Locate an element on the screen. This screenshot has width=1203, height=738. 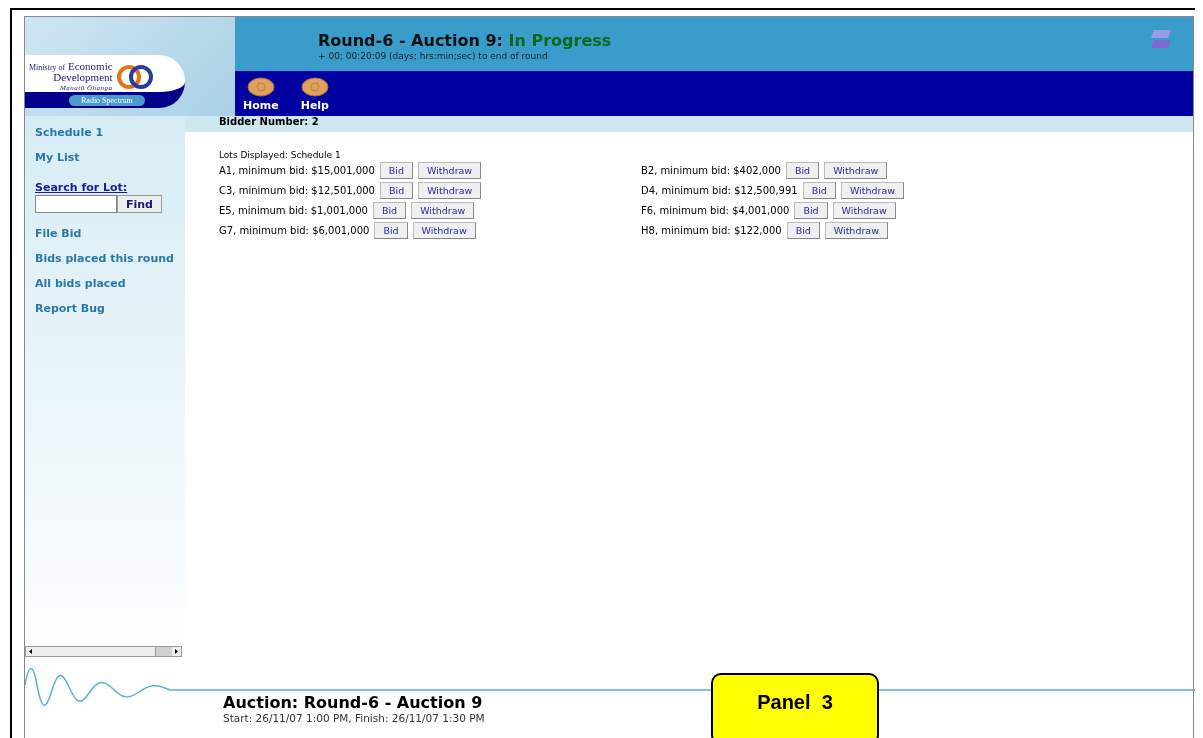
lot-minimum-bid: G7, minimum bid: $6,001,000 is located at coordinates (294, 230).